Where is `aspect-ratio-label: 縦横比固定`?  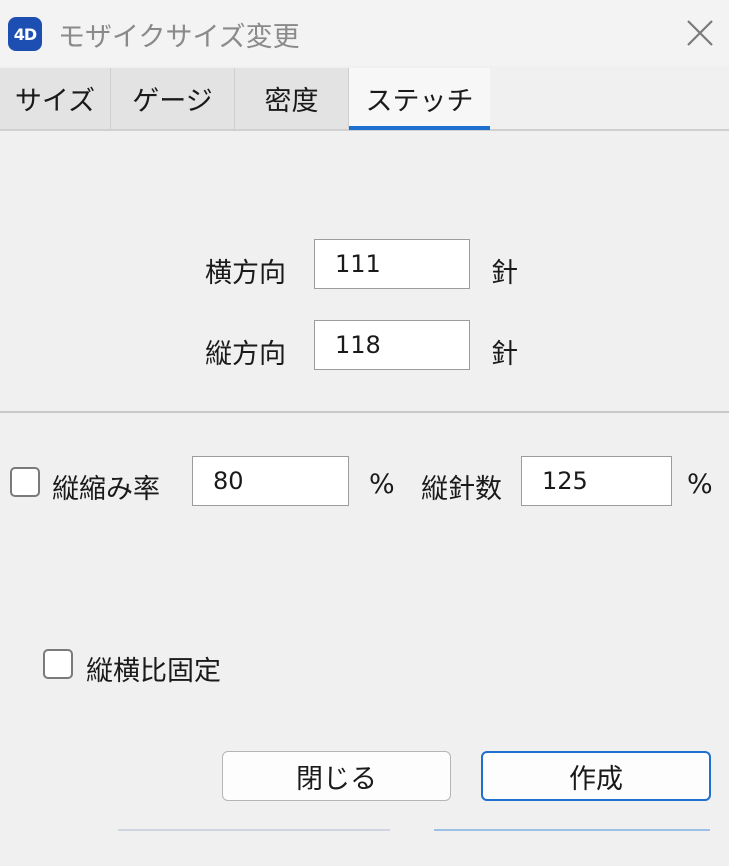
aspect-ratio-label: 縦横比固定 is located at coordinates (153, 671).